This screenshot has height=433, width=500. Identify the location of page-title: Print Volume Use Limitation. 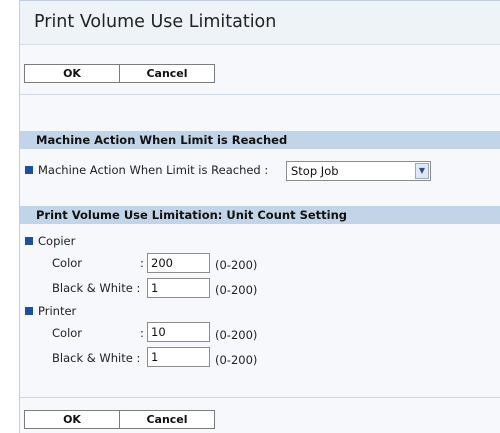
(155, 22).